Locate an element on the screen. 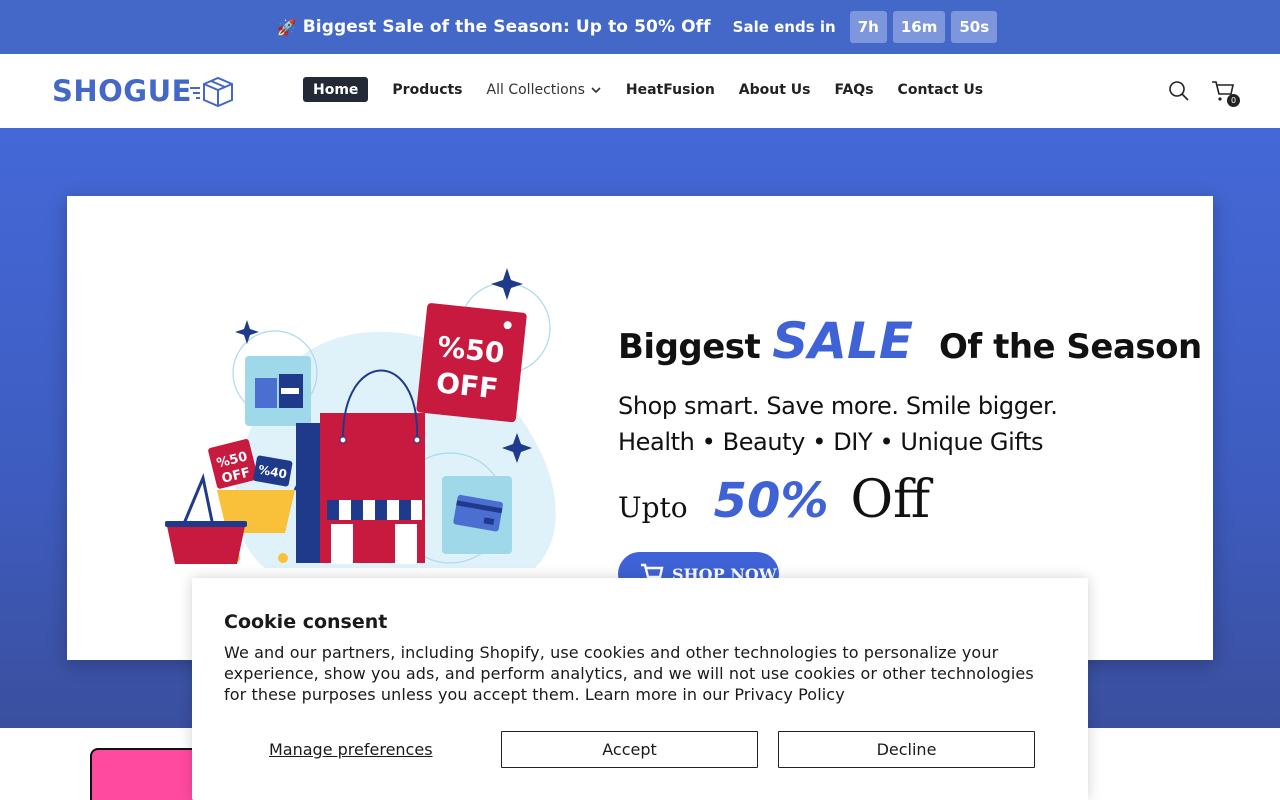  discount-percent: 50% is located at coordinates (771, 501).